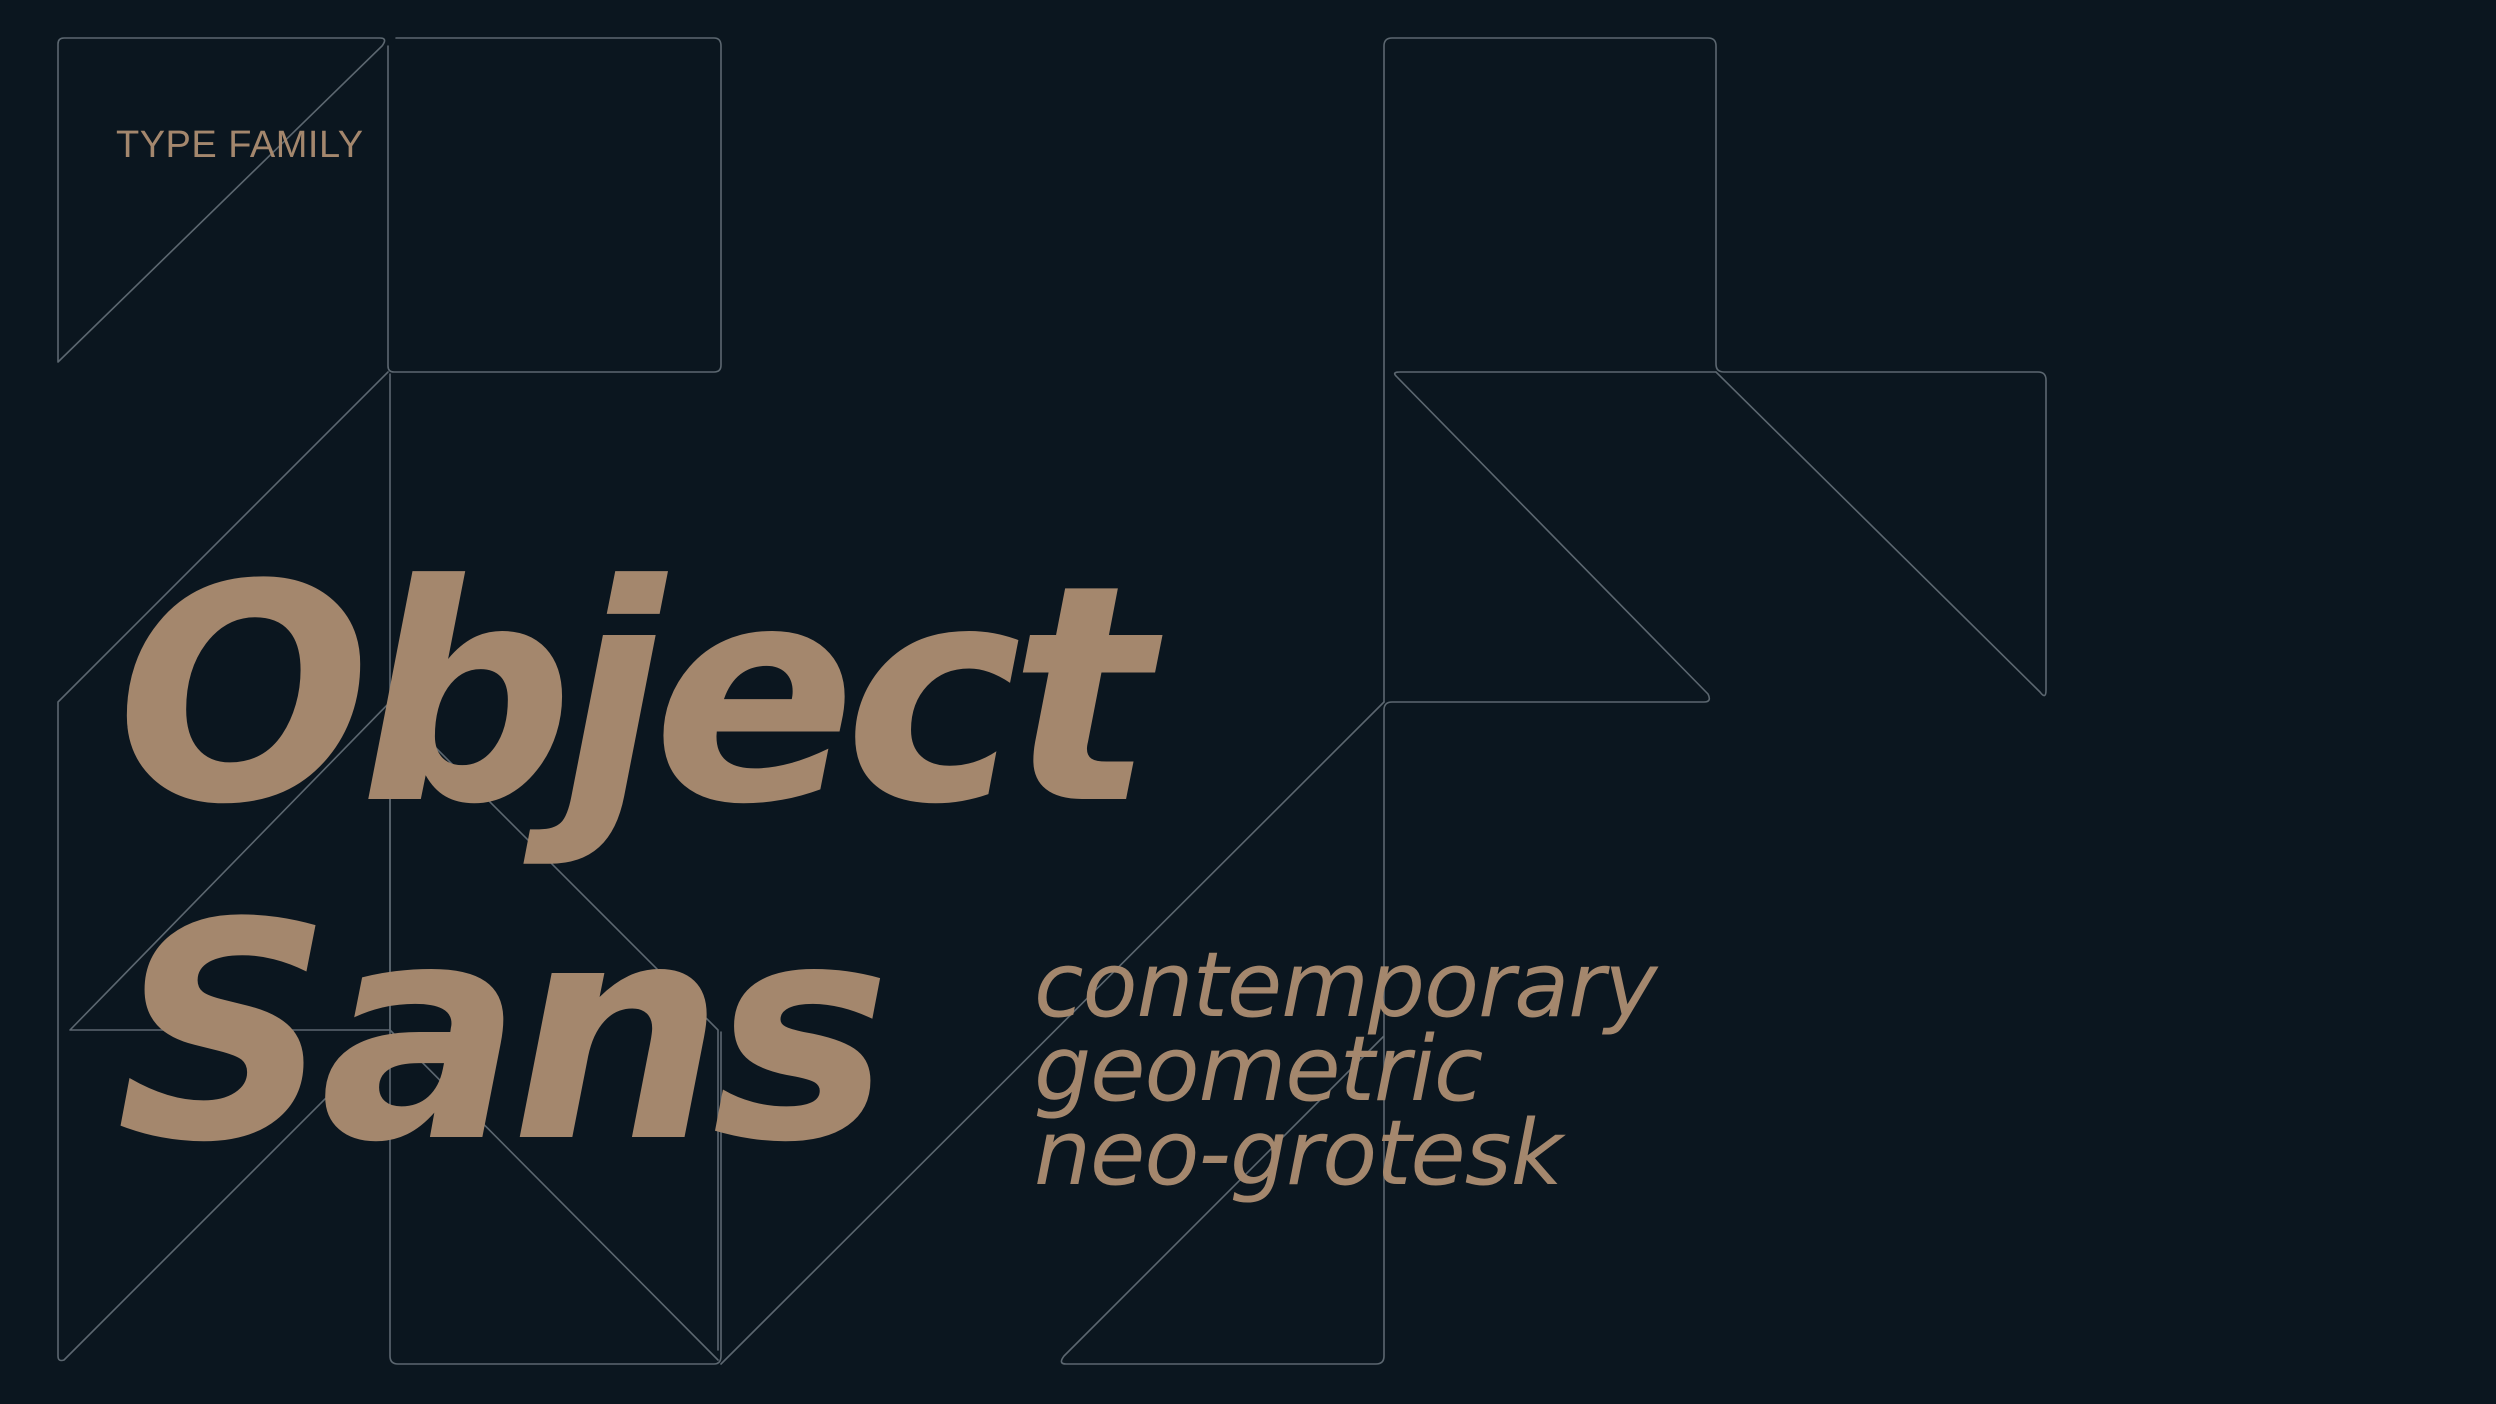  Describe the element at coordinates (1298, 1153) in the screenshot. I see `descriptor-neo-grotesk: neo-grotesk` at that location.